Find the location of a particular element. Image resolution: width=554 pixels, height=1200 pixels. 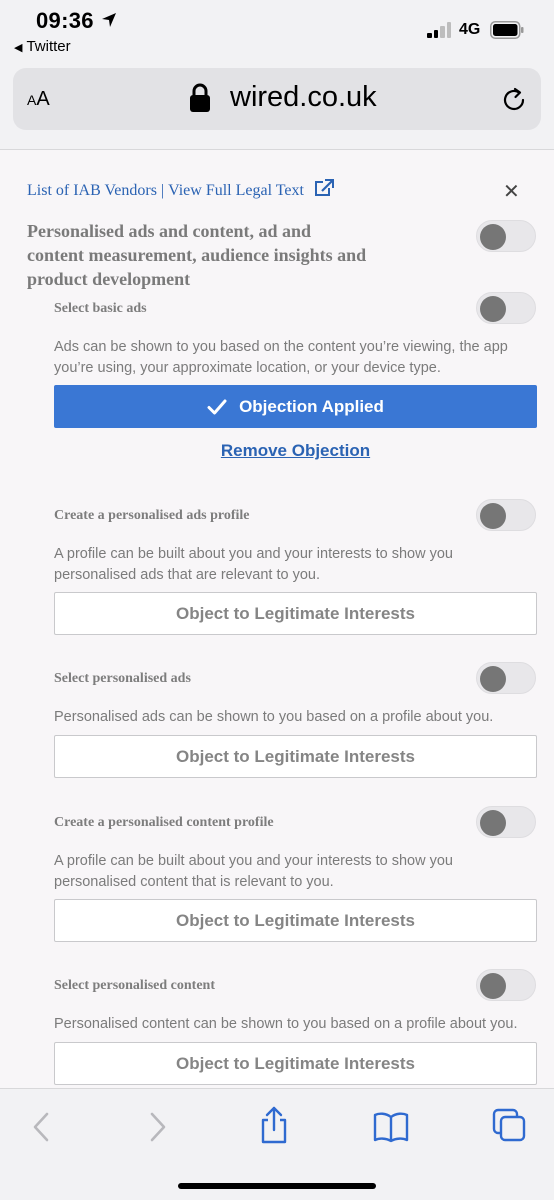

legal-text-link: View Full Legal Text is located at coordinates (236, 190).